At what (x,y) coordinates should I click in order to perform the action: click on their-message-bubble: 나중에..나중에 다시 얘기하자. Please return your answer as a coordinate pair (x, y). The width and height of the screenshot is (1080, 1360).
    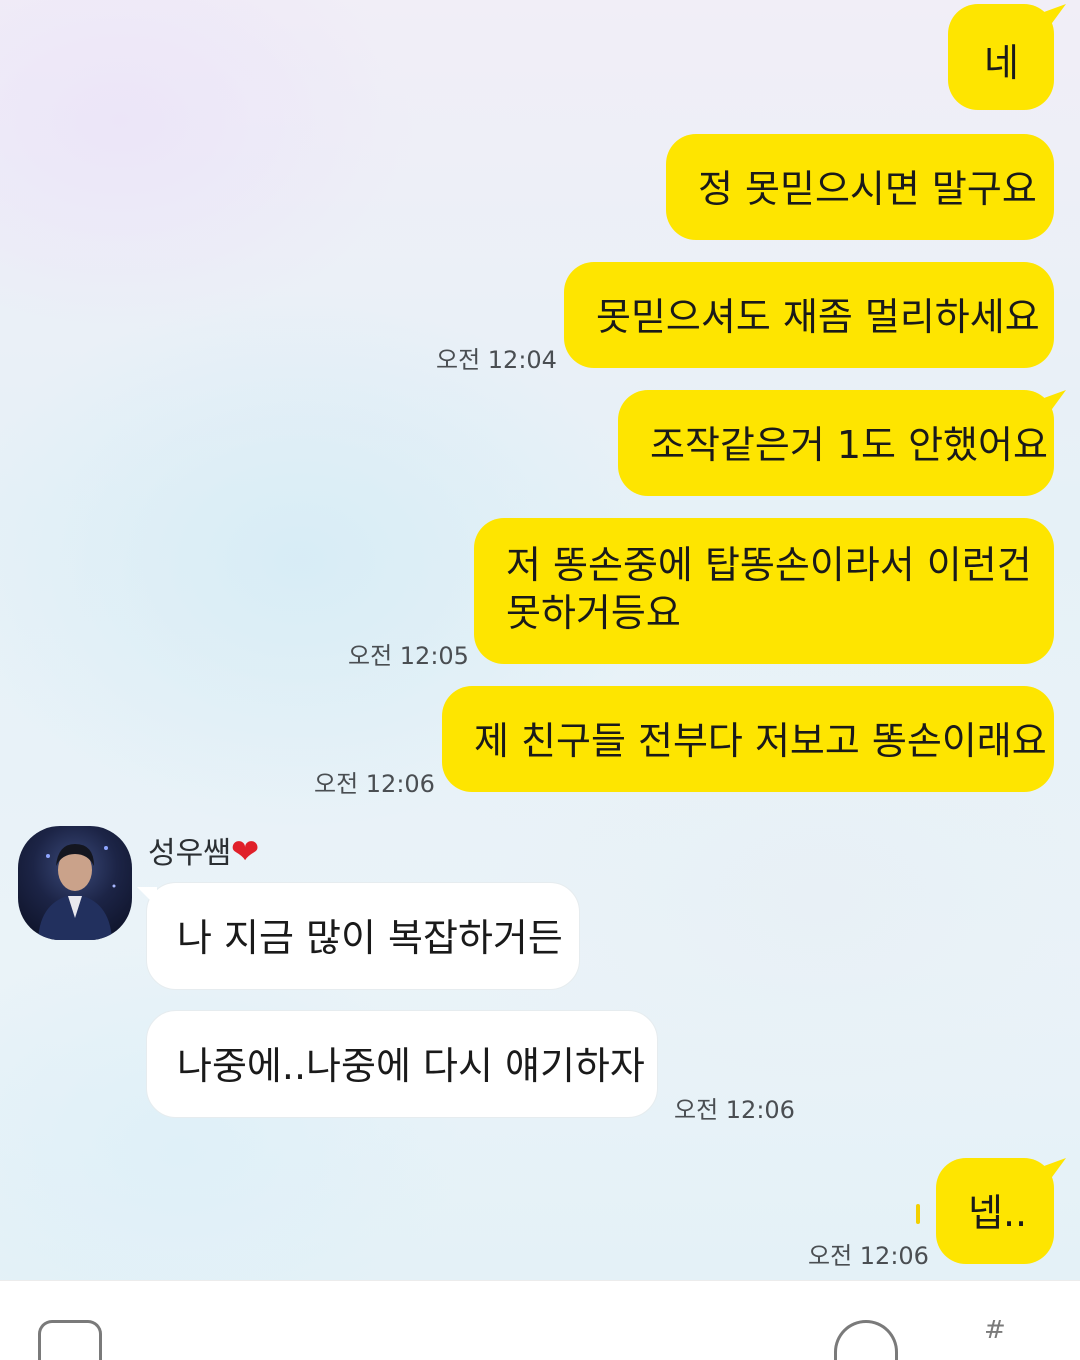
    Looking at the image, I should click on (402, 1064).